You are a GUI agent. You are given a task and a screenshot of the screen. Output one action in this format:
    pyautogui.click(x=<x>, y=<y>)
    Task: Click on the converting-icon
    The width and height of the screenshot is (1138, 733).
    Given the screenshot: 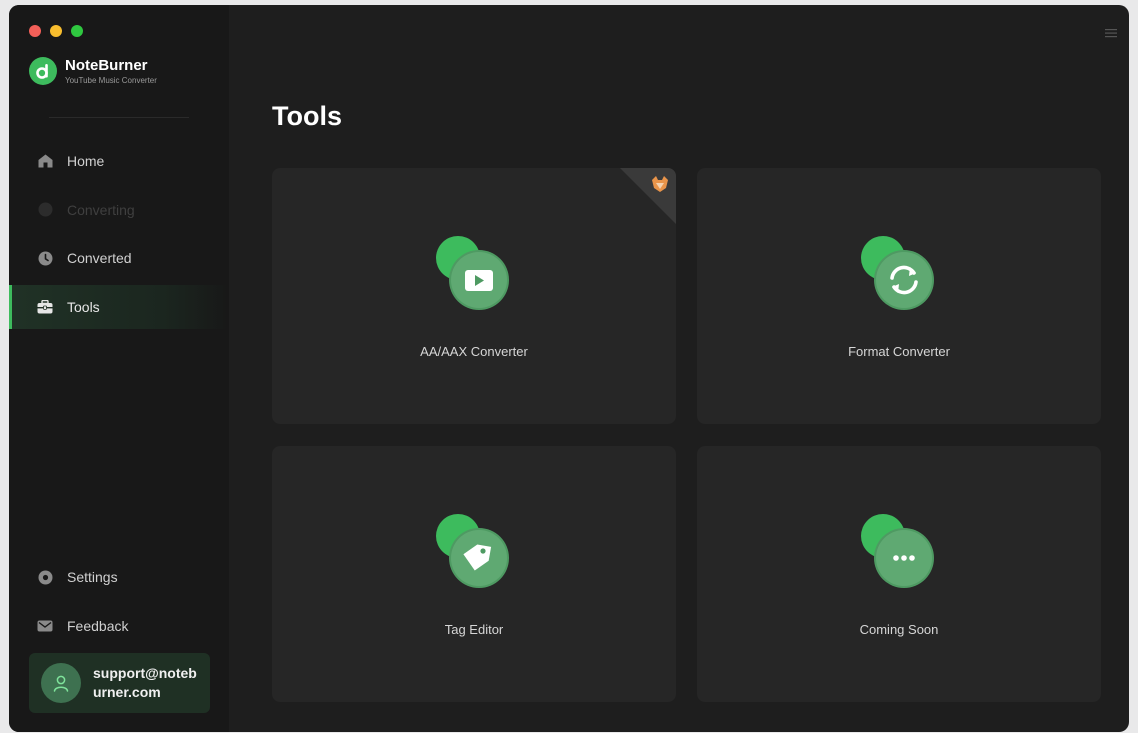 What is the action you would take?
    pyautogui.click(x=45, y=210)
    